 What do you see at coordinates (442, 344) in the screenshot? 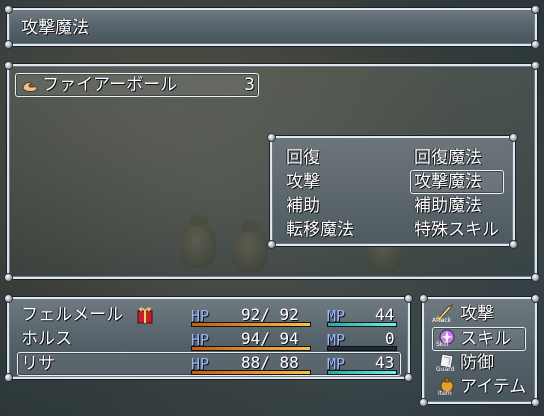
I see `command-icon-caption: Skill` at bounding box center [442, 344].